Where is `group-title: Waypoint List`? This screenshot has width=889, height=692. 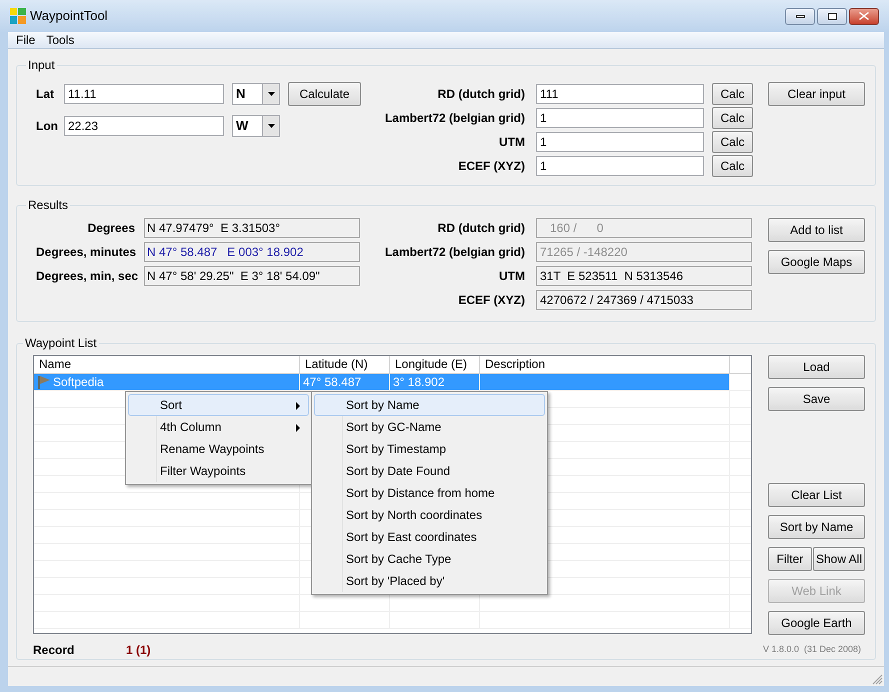 group-title: Waypoint List is located at coordinates (61, 343).